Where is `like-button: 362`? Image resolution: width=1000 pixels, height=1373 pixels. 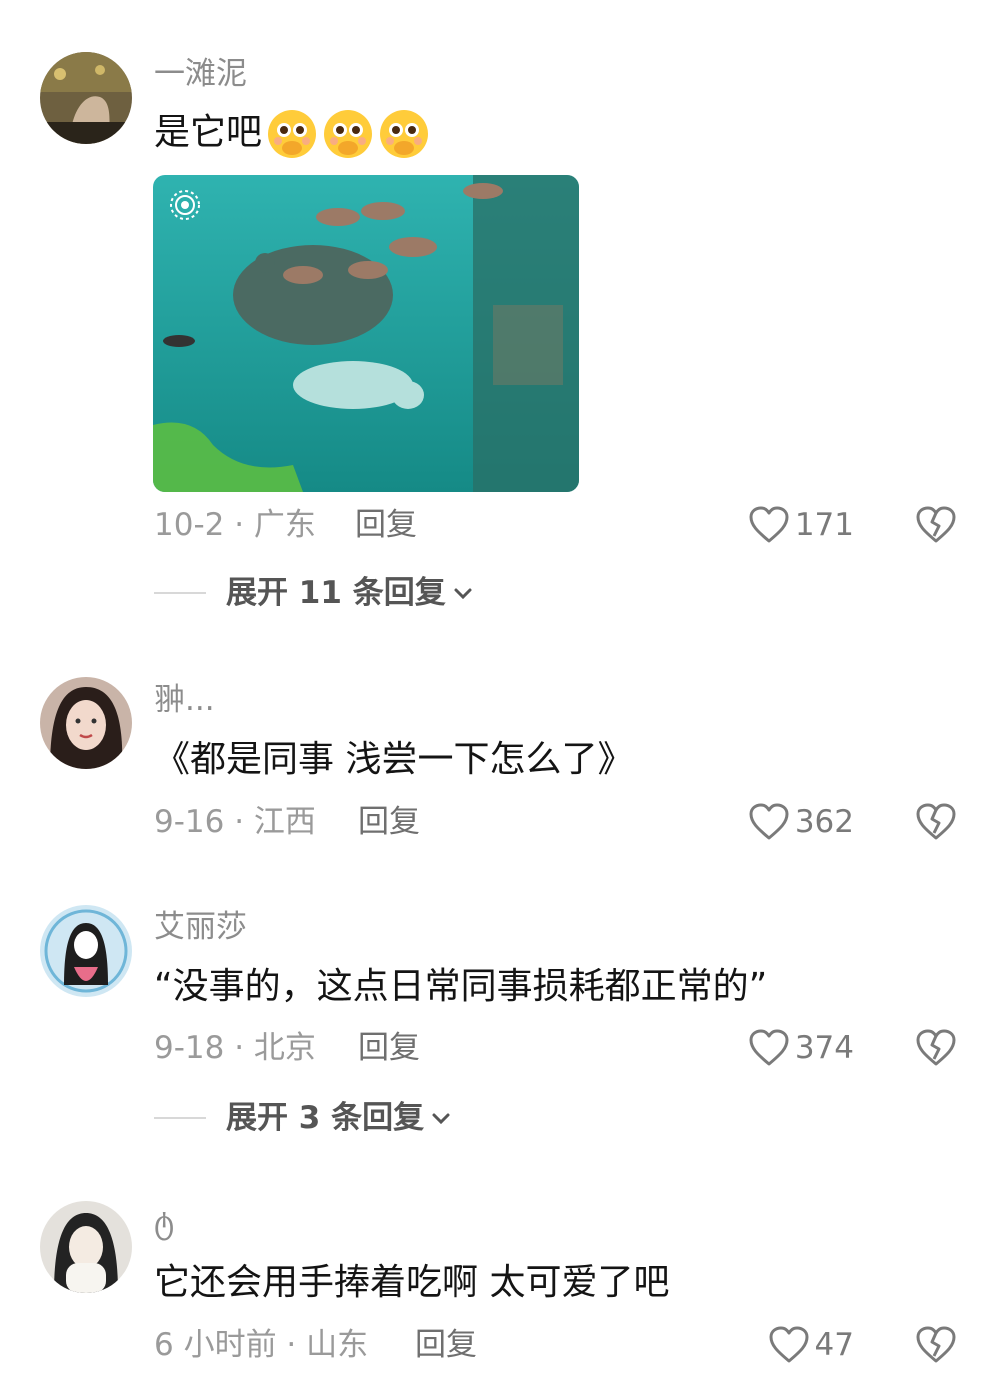 like-button: 362 is located at coordinates (801, 822).